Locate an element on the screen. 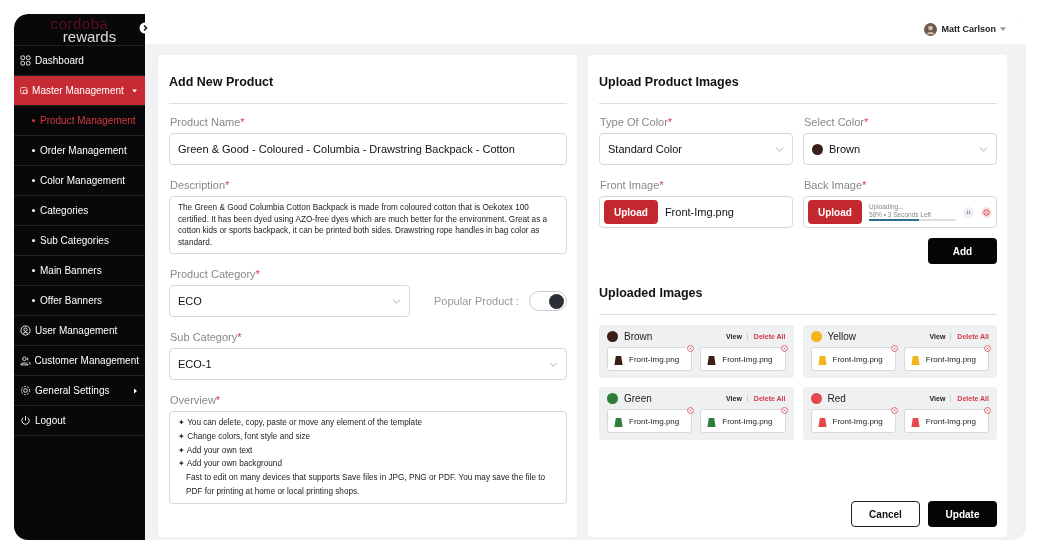  field-label: Product Category* is located at coordinates (215, 274).